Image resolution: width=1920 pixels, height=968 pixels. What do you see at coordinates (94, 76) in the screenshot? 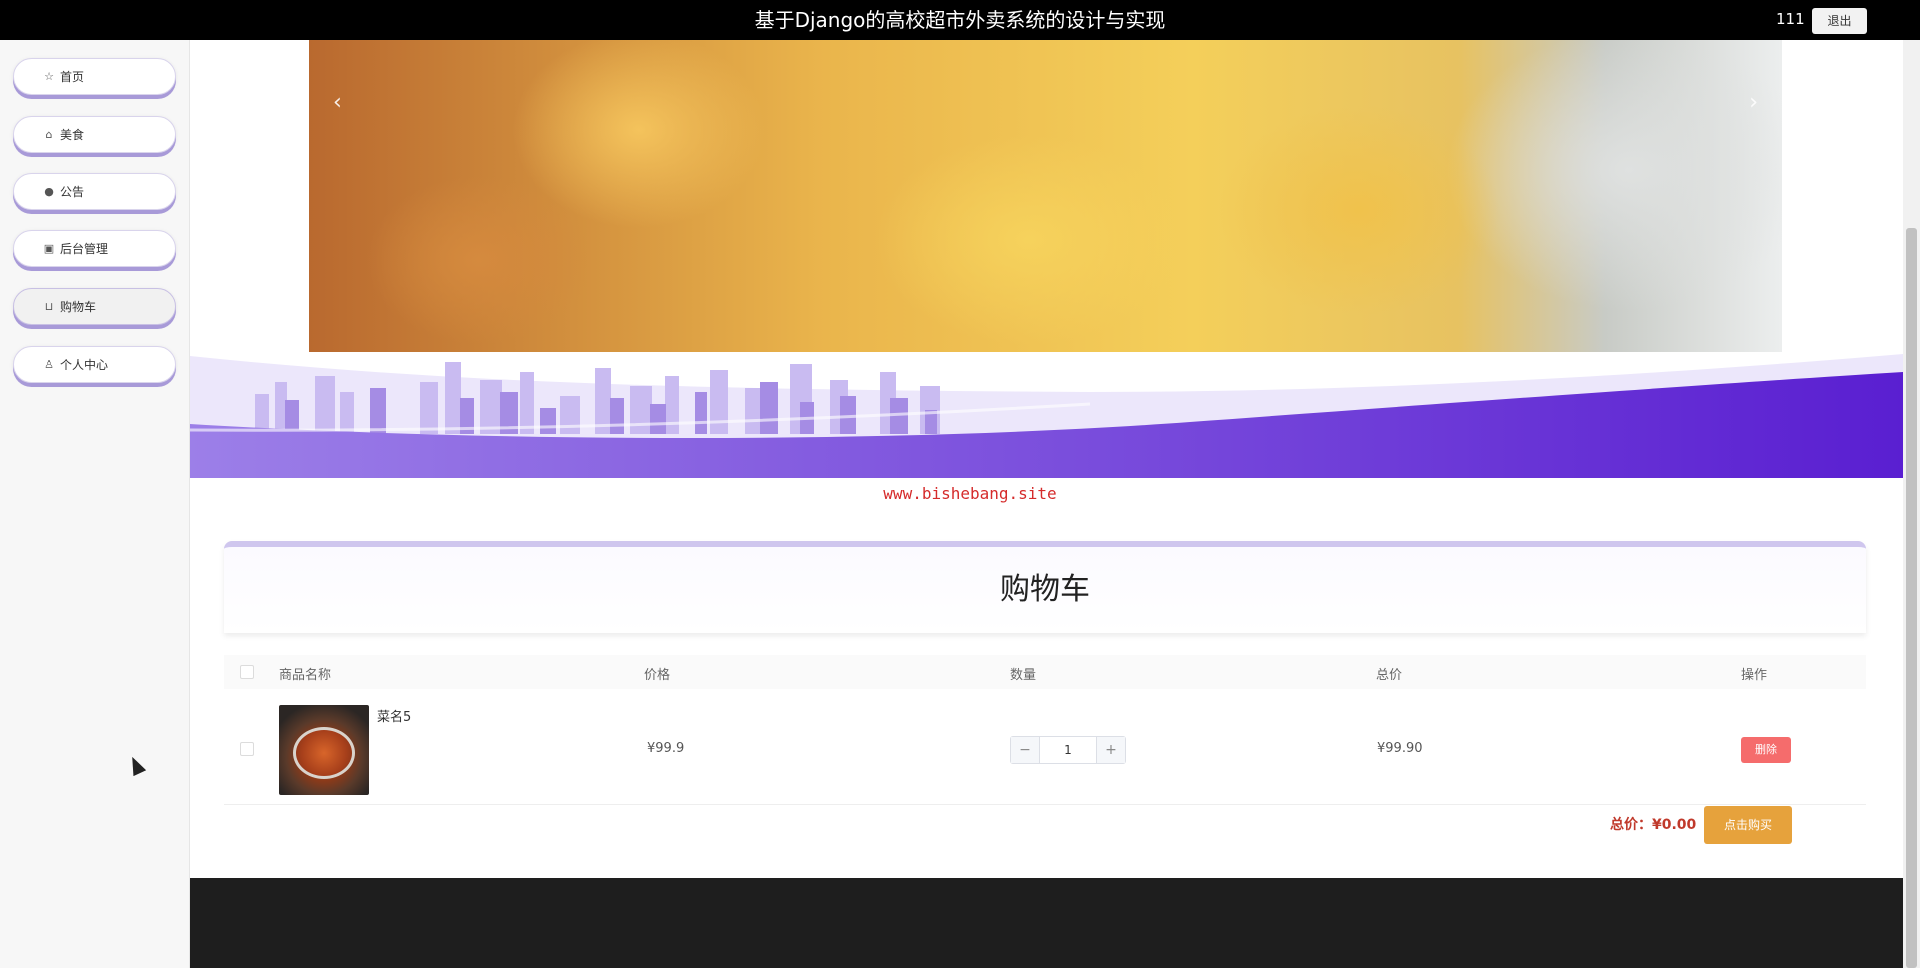
I see `sidebar-item-home: ☆ 首页` at bounding box center [94, 76].